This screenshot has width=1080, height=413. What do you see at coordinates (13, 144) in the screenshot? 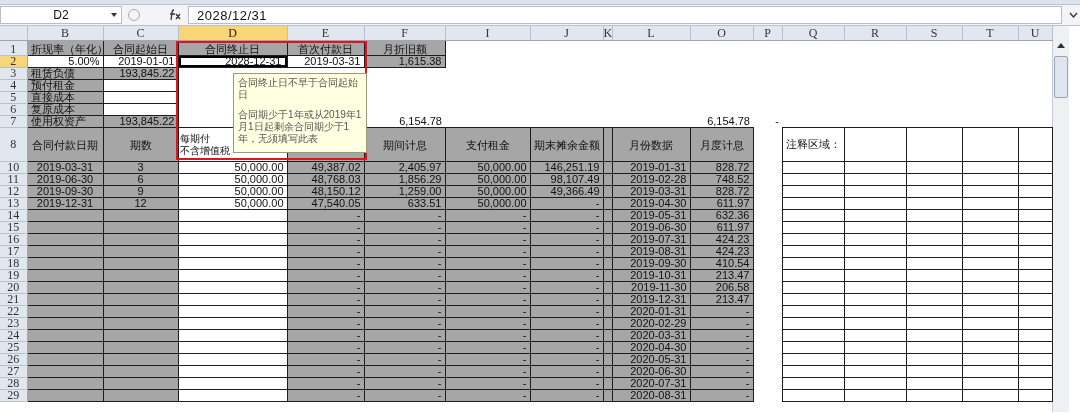
I see `row-header: 8` at bounding box center [13, 144].